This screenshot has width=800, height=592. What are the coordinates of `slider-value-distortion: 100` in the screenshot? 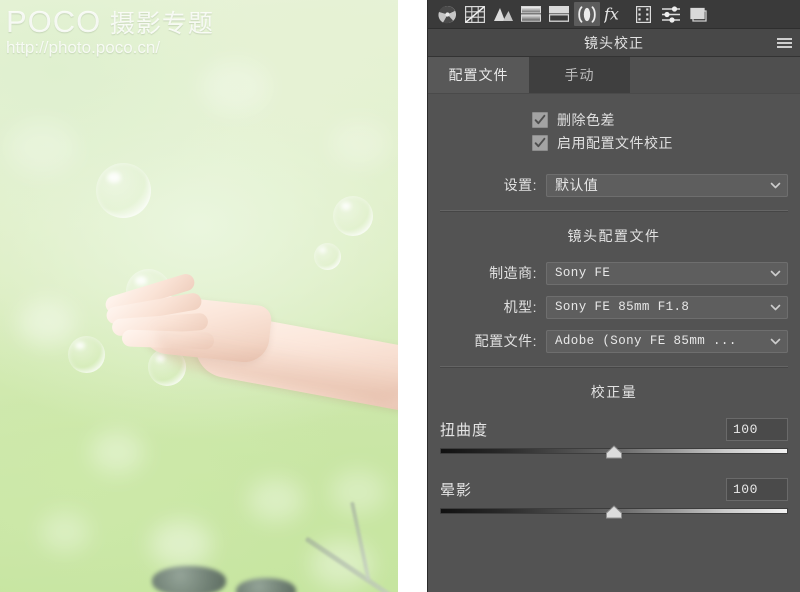 It's located at (757, 429).